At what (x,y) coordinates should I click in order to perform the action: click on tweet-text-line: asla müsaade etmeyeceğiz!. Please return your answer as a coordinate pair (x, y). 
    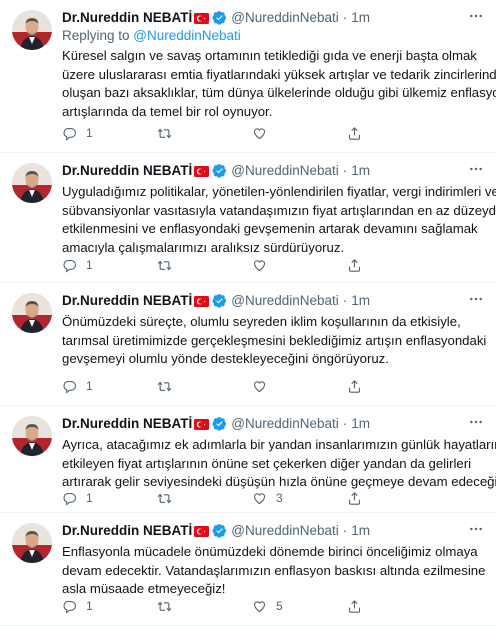
    Looking at the image, I should click on (144, 588).